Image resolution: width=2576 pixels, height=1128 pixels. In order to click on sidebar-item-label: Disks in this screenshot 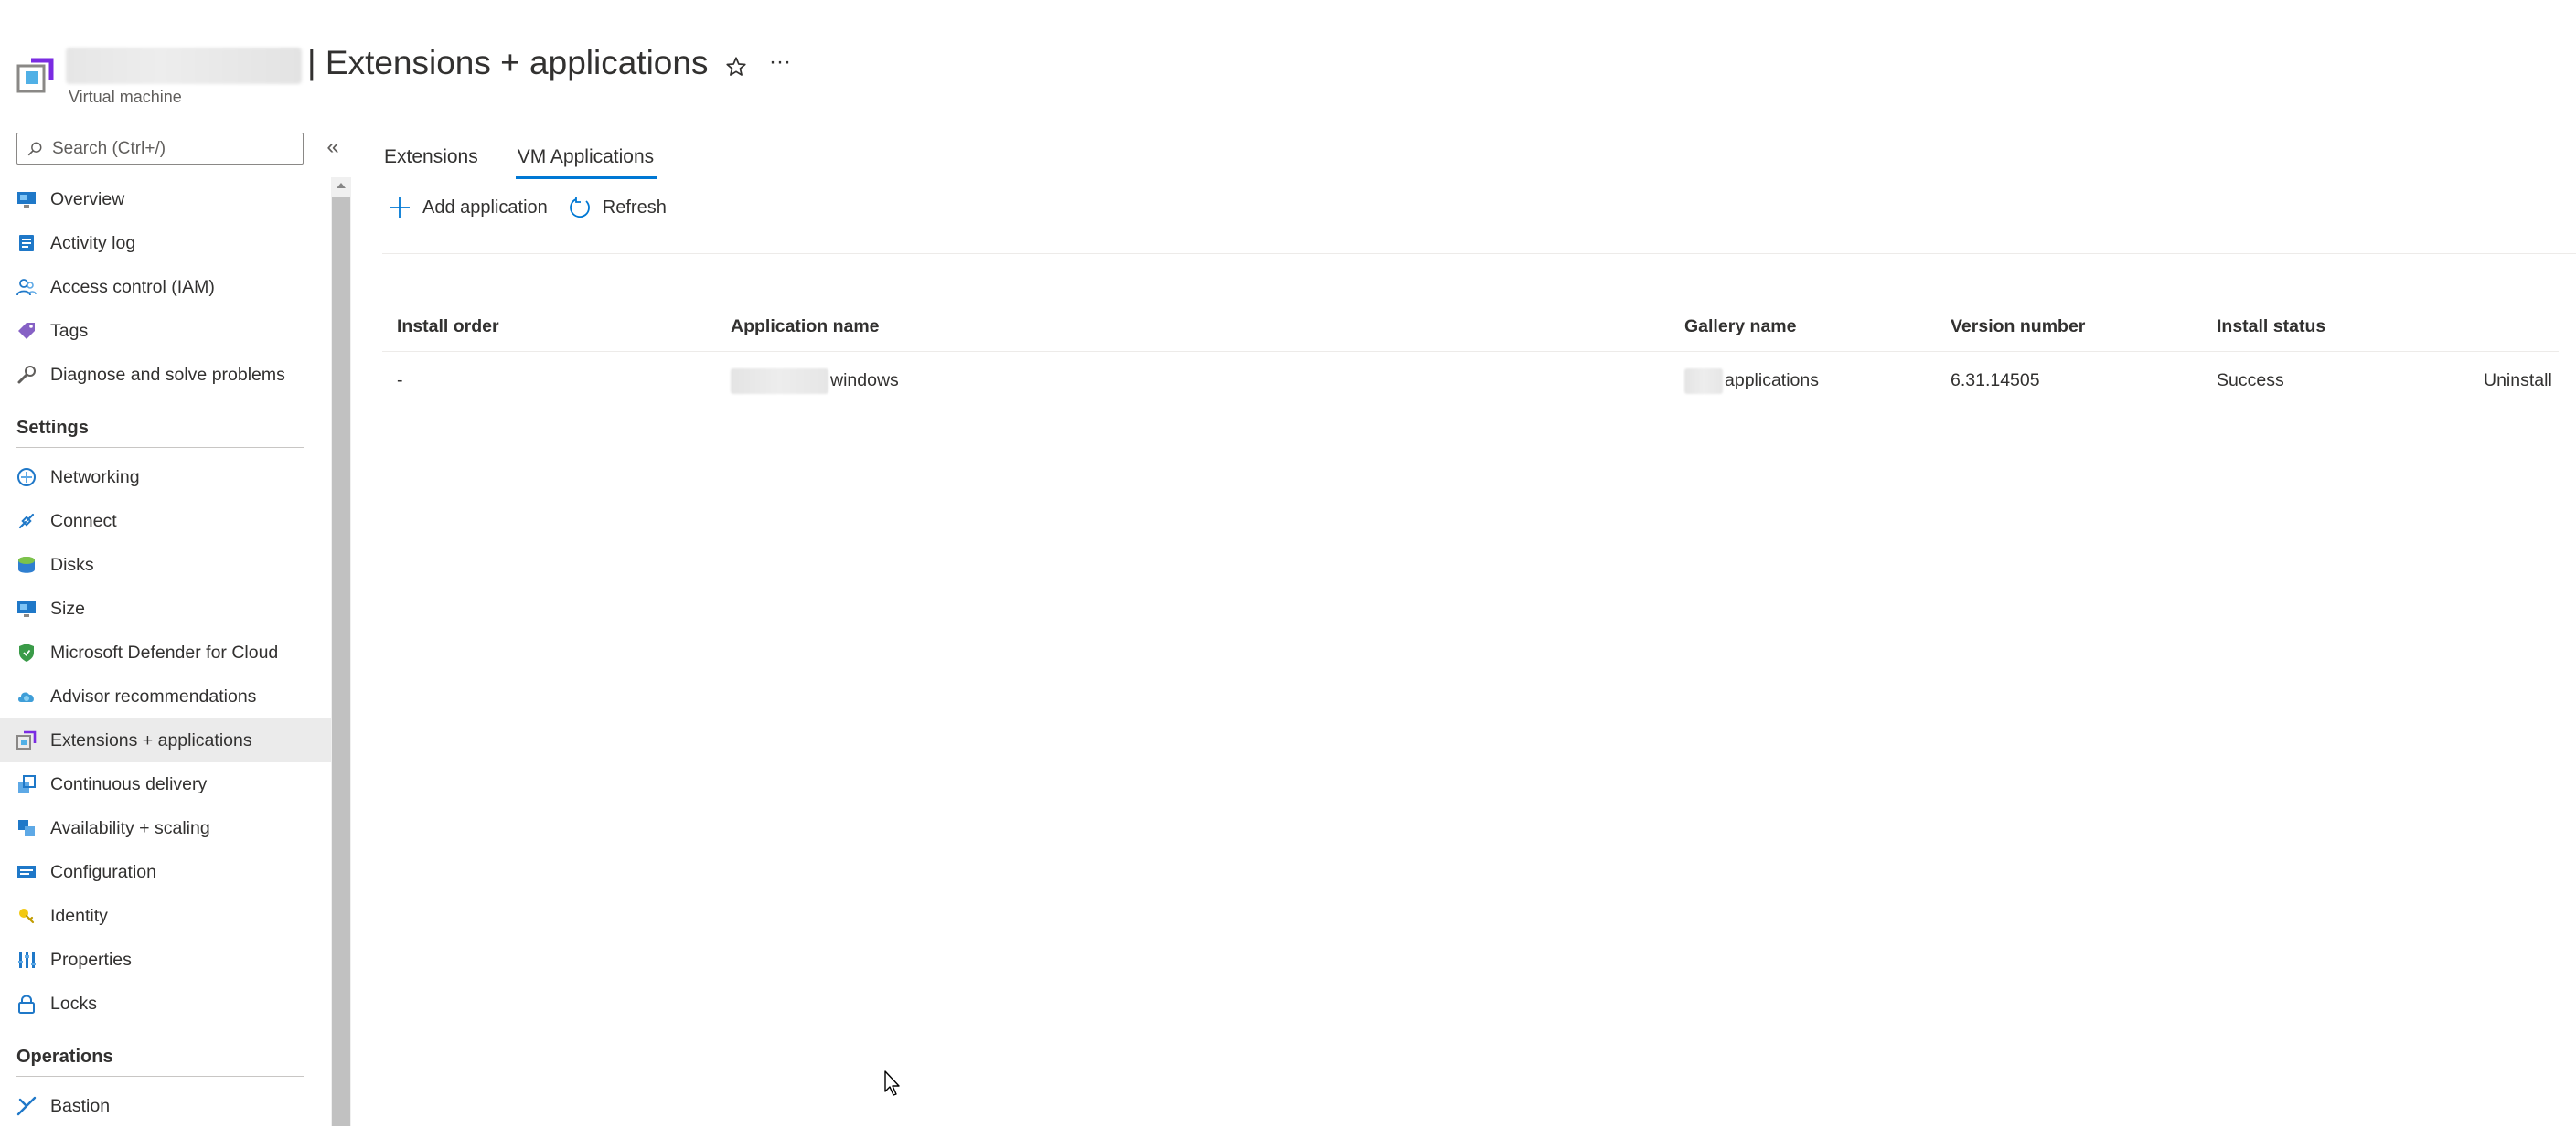, I will do `click(72, 564)`.